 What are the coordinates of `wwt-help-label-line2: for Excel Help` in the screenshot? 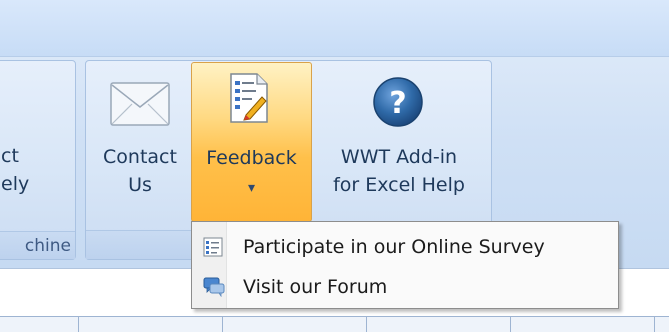 It's located at (399, 185).